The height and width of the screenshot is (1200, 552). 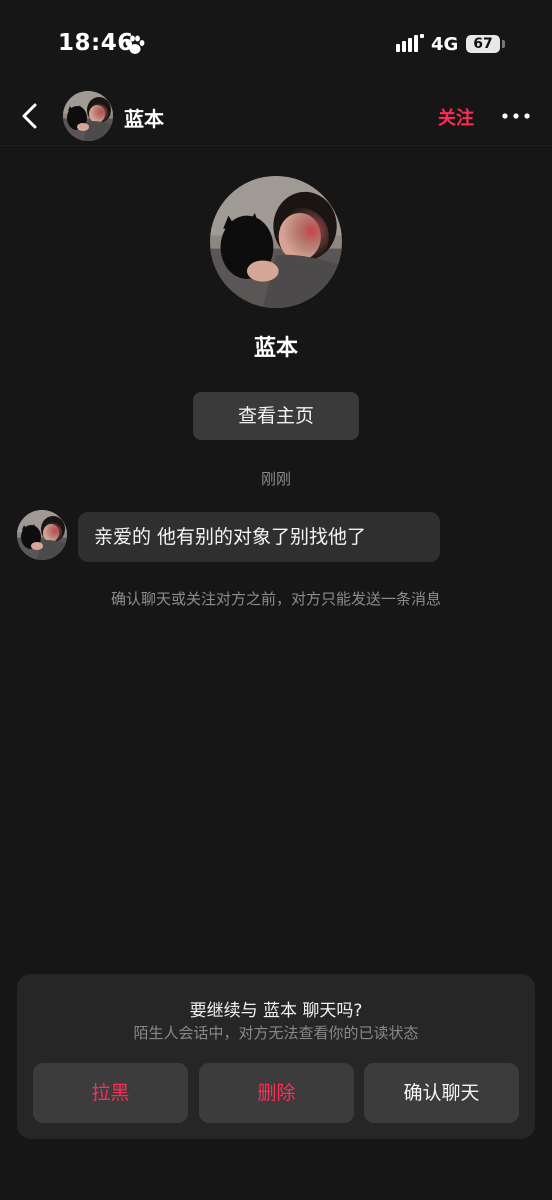 What do you see at coordinates (144, 117) in the screenshot?
I see `header-username: 蓝本` at bounding box center [144, 117].